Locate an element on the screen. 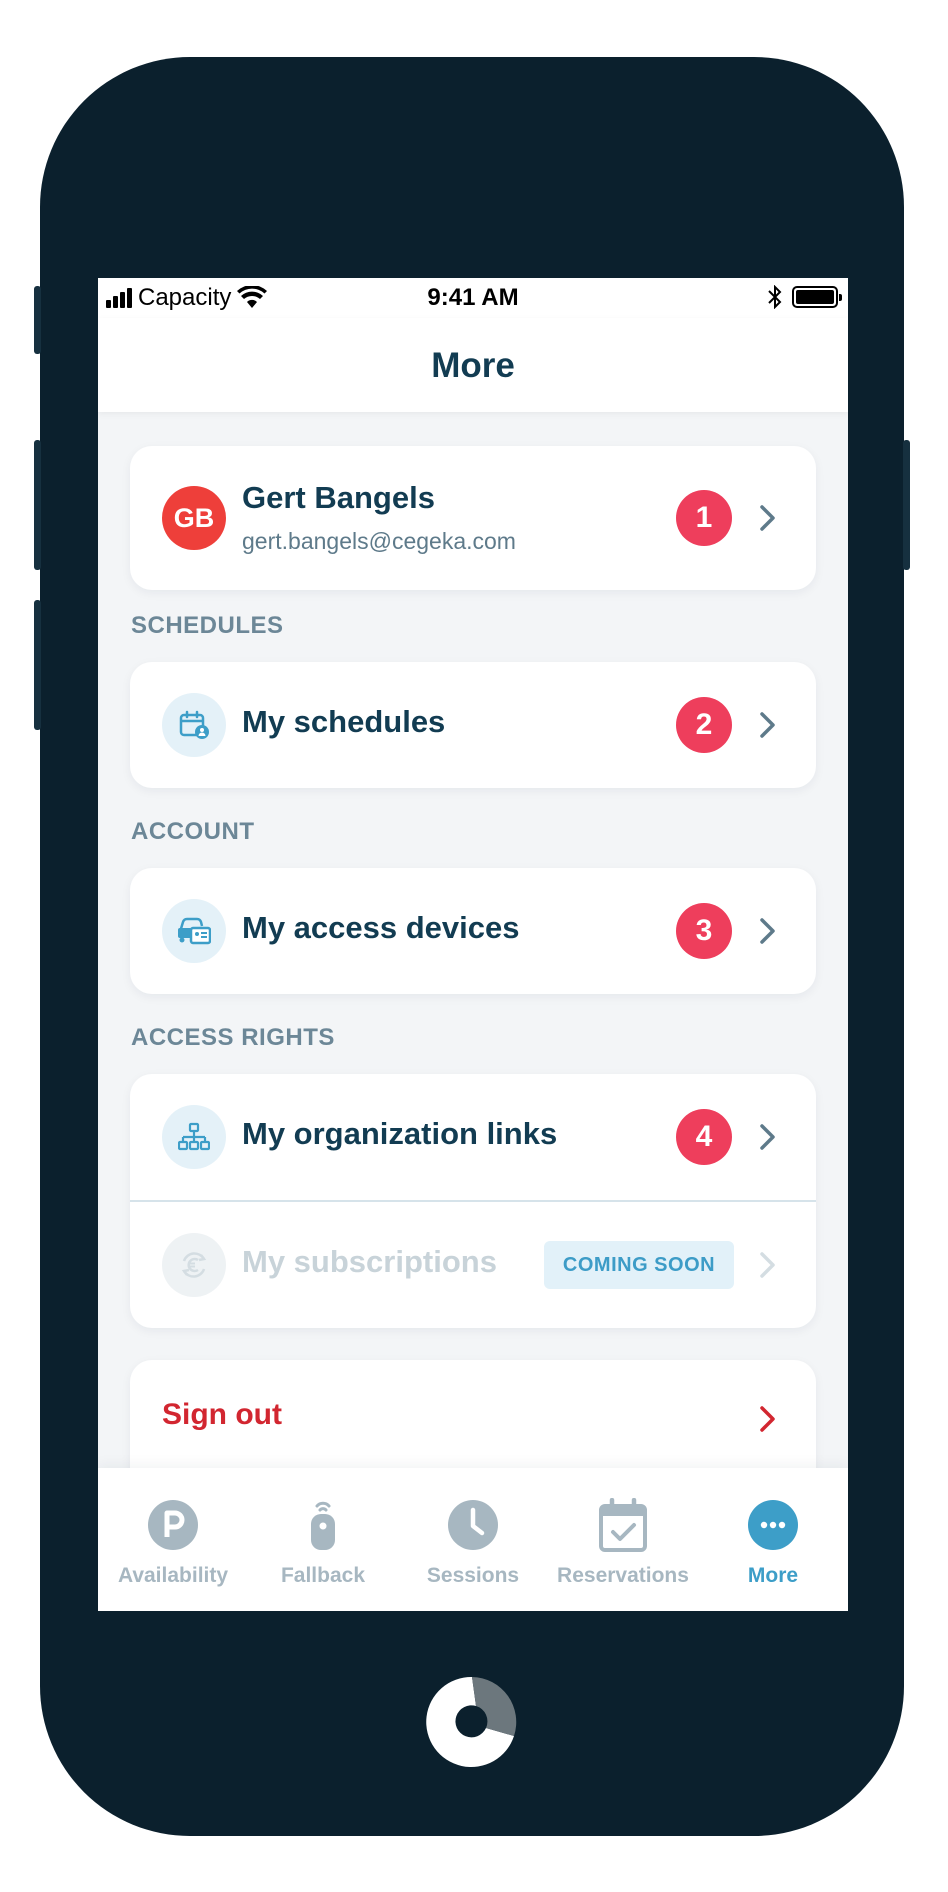  page-title: More is located at coordinates (473, 365).